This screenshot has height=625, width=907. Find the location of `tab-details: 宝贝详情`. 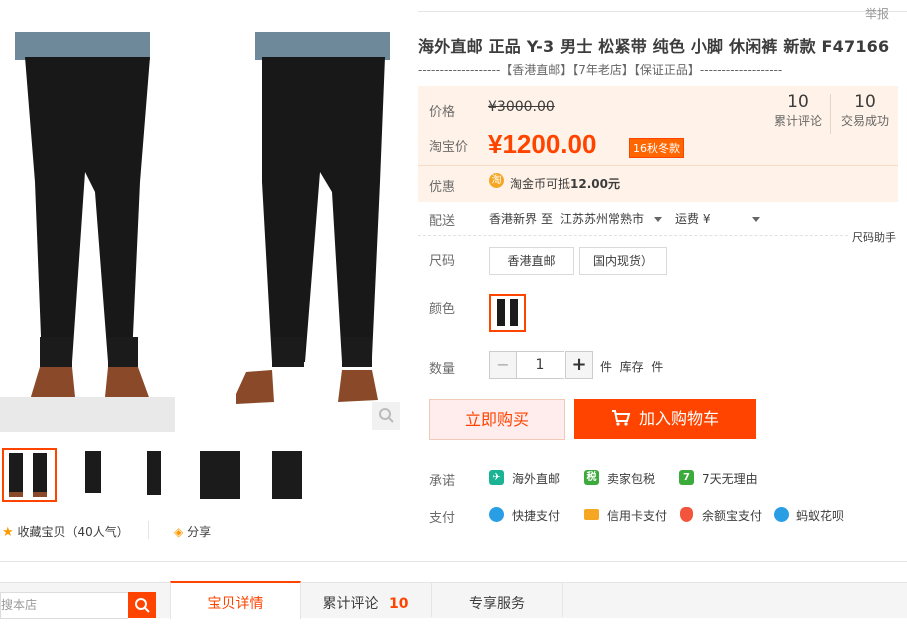

tab-details: 宝贝详情 is located at coordinates (235, 600).